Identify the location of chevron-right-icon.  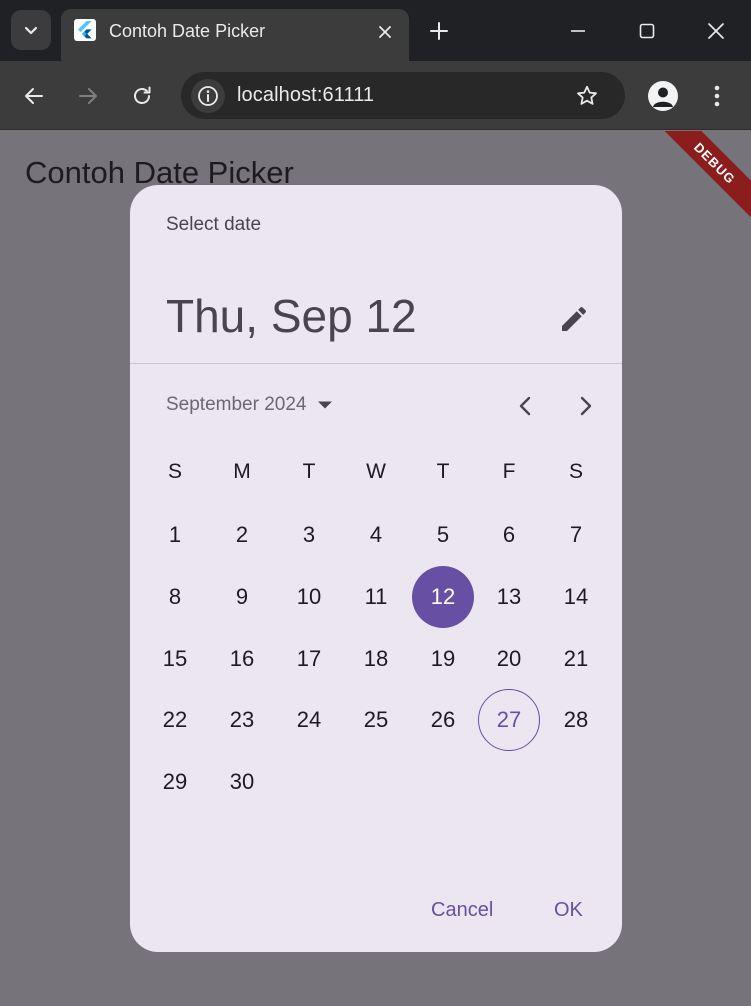
(586, 406).